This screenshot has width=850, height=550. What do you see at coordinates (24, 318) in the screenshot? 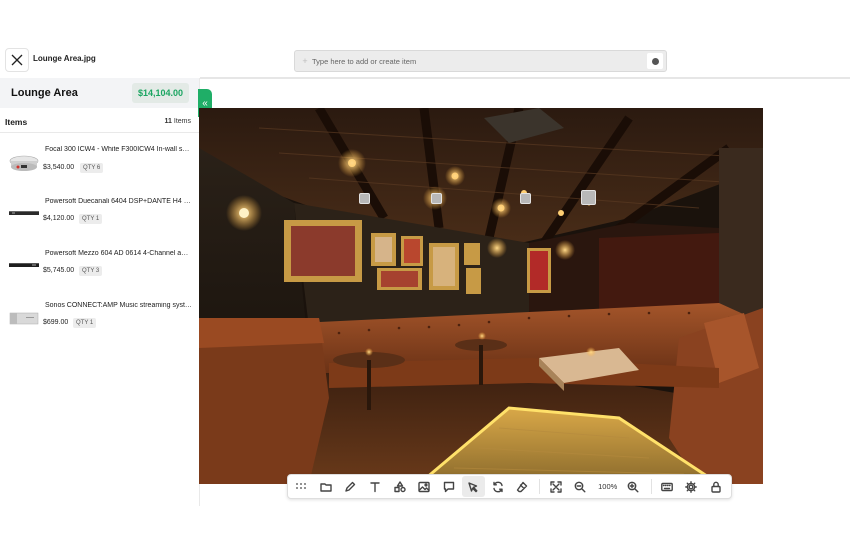
I see `sonos-amp-thumbnail` at bounding box center [24, 318].